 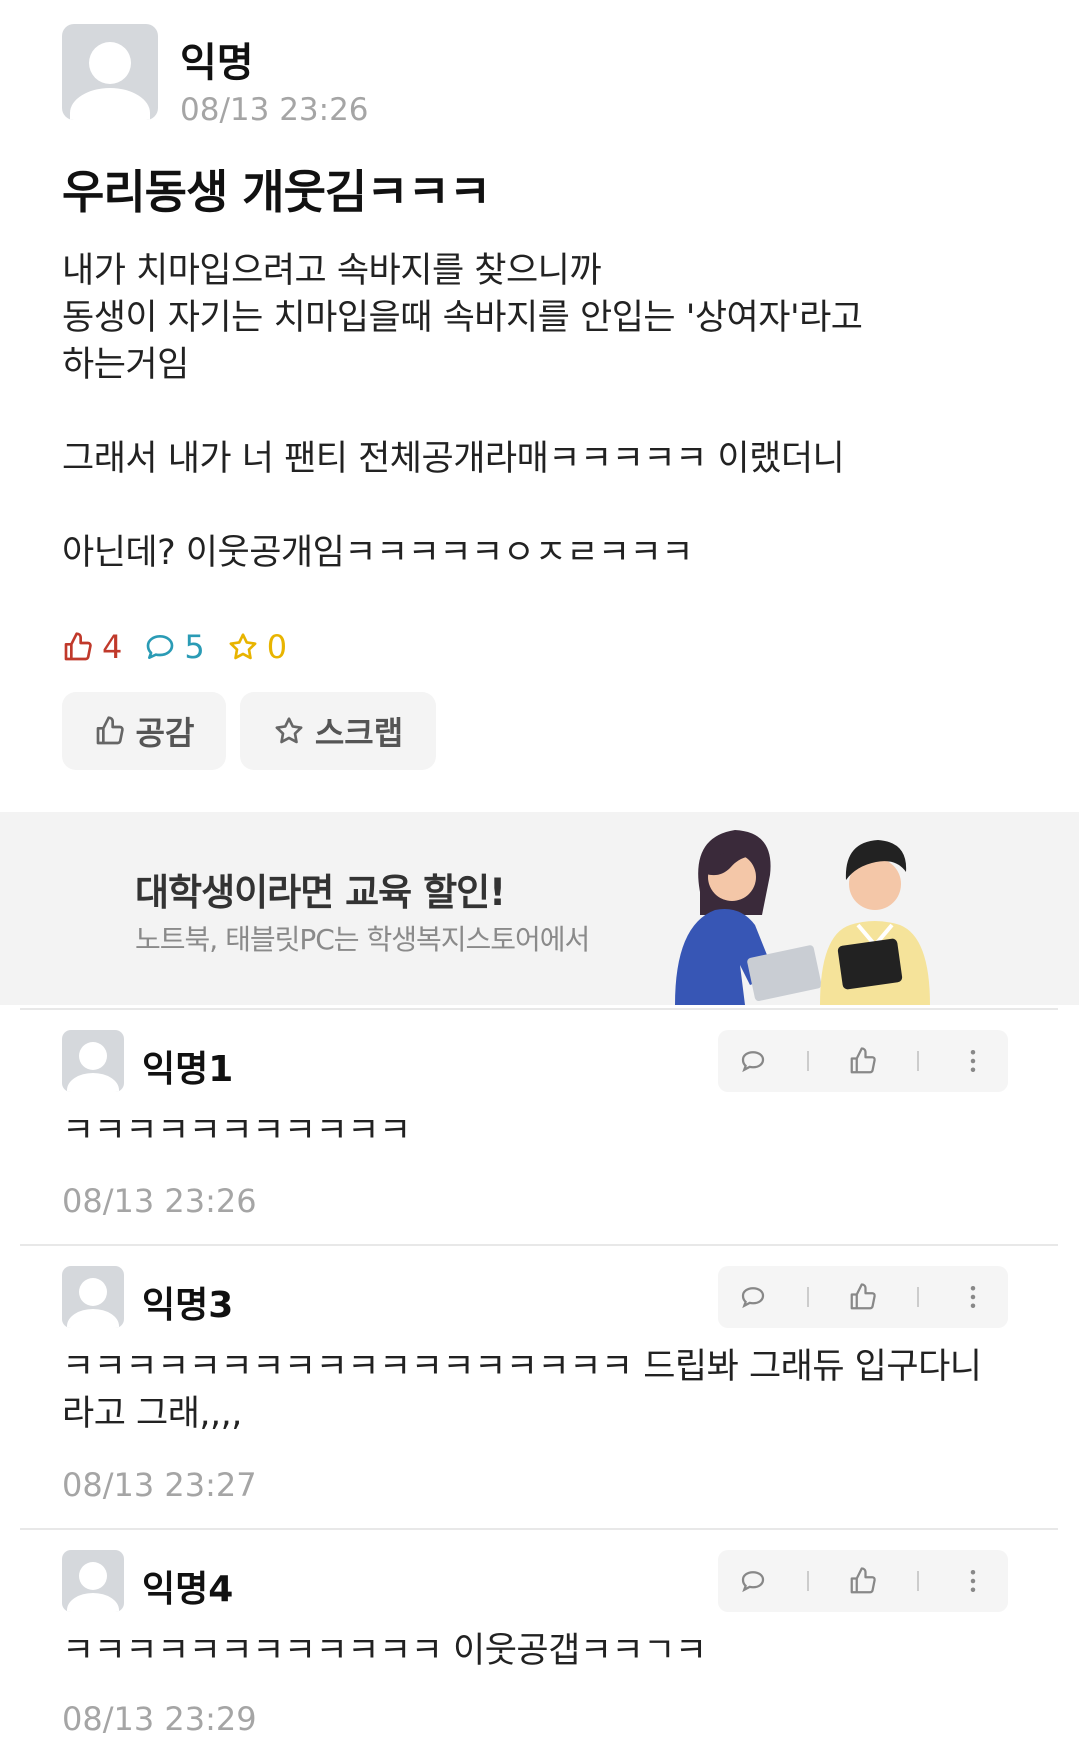 I want to click on like-count: 4, so click(x=92, y=647).